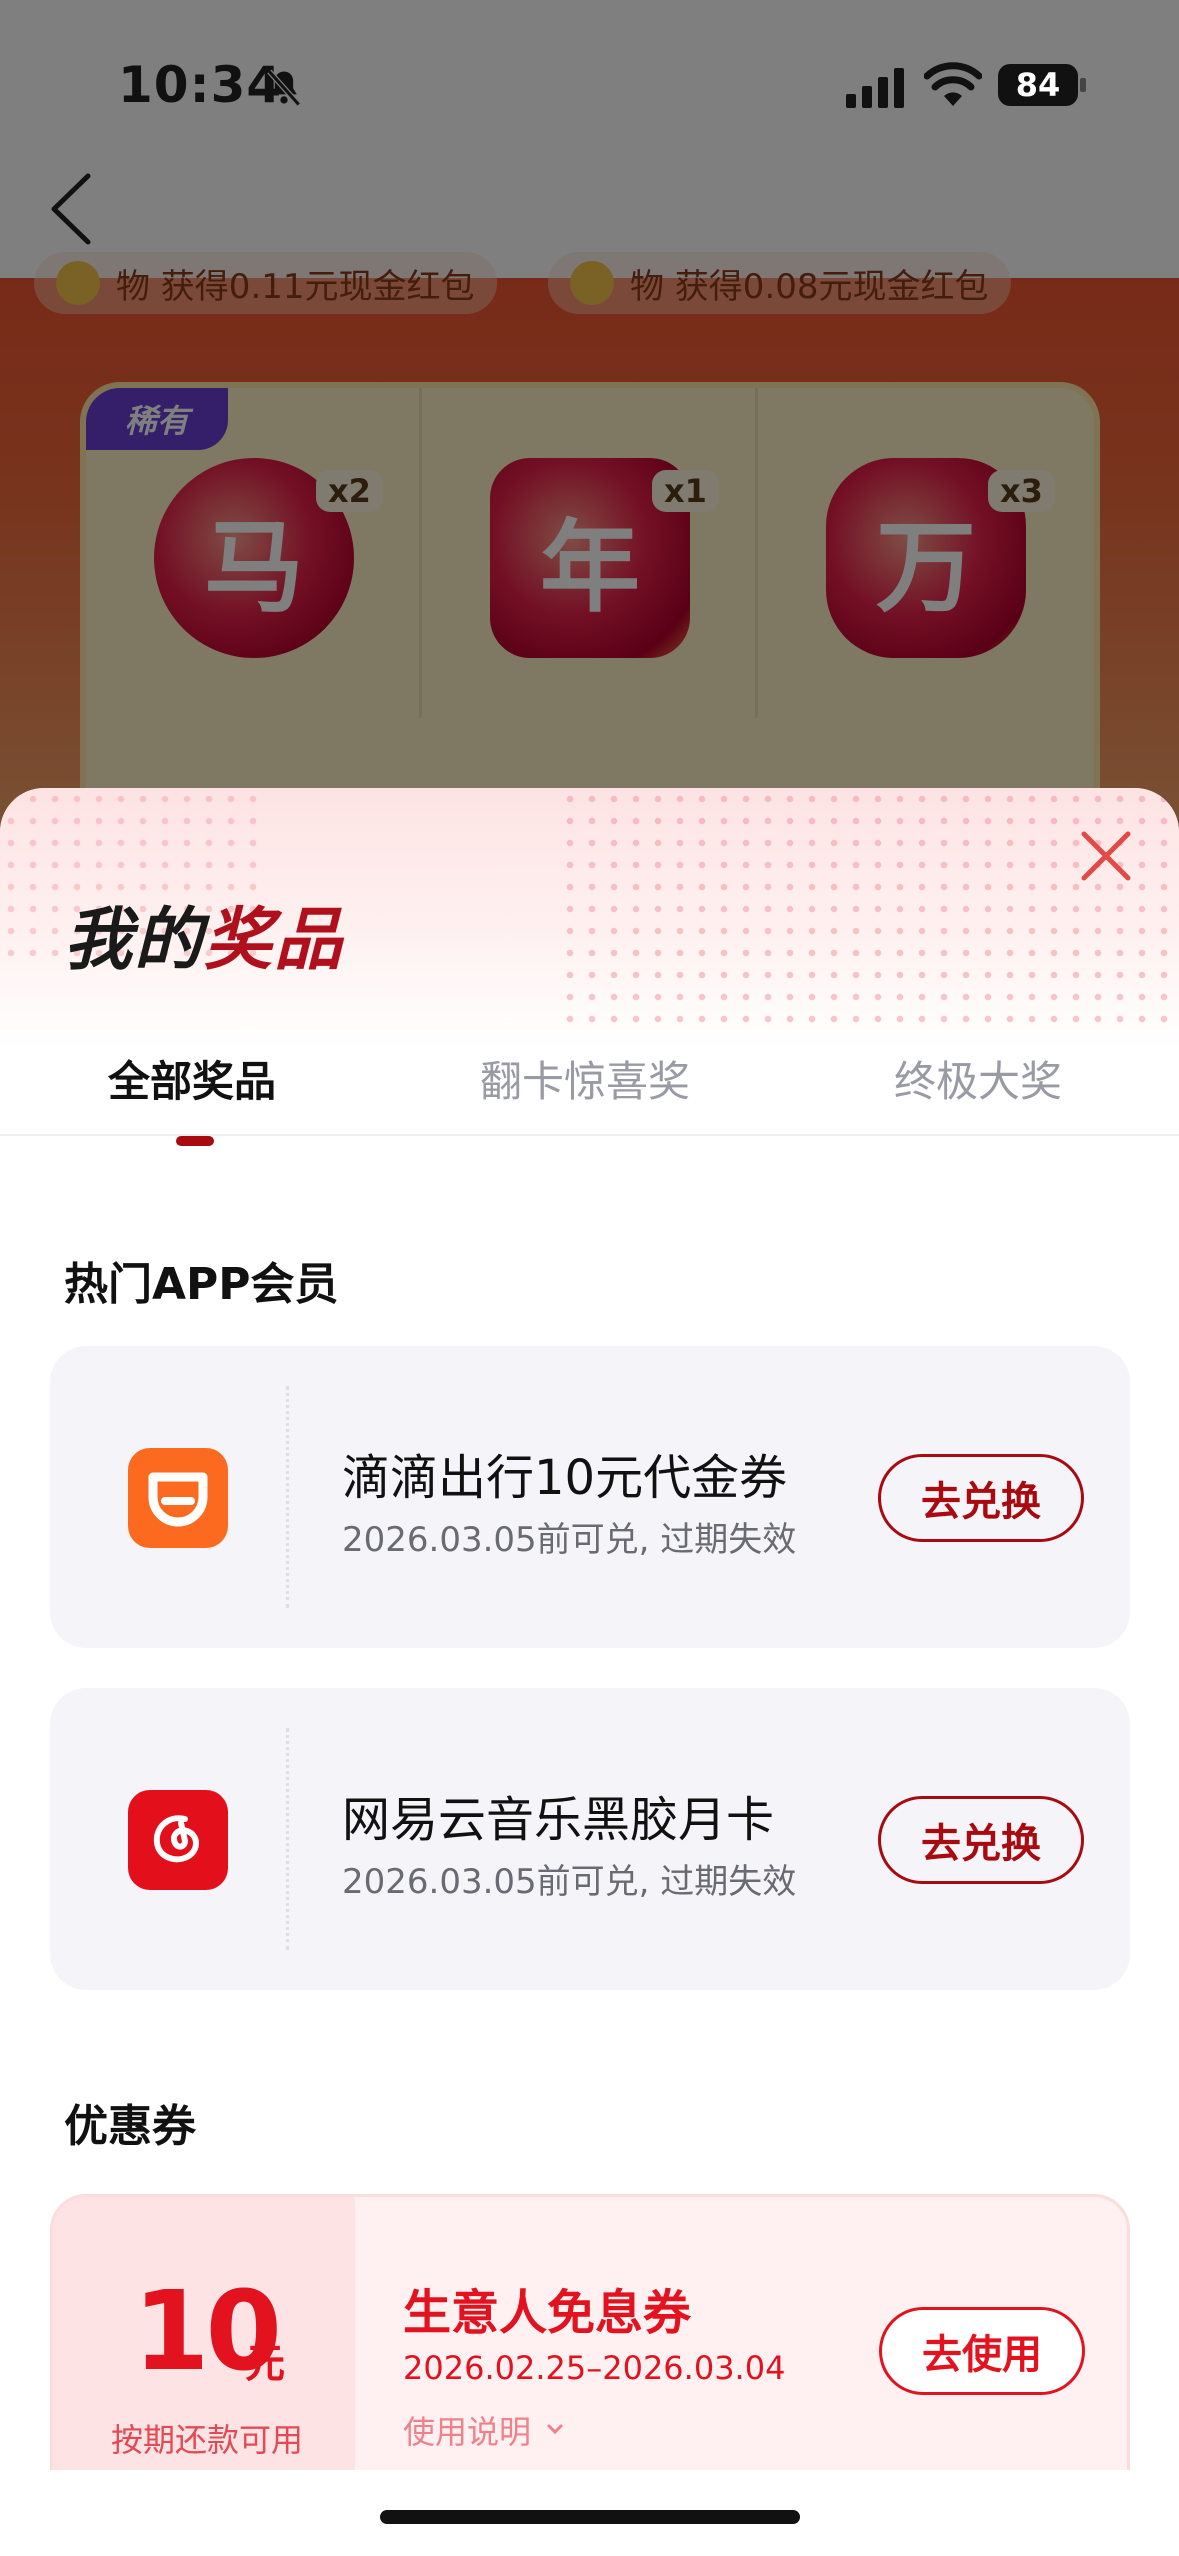 Image resolution: width=1179 pixels, height=2556 pixels. Describe the element at coordinates (547, 2313) in the screenshot. I see `coupon-name: 生意人免息券` at that location.